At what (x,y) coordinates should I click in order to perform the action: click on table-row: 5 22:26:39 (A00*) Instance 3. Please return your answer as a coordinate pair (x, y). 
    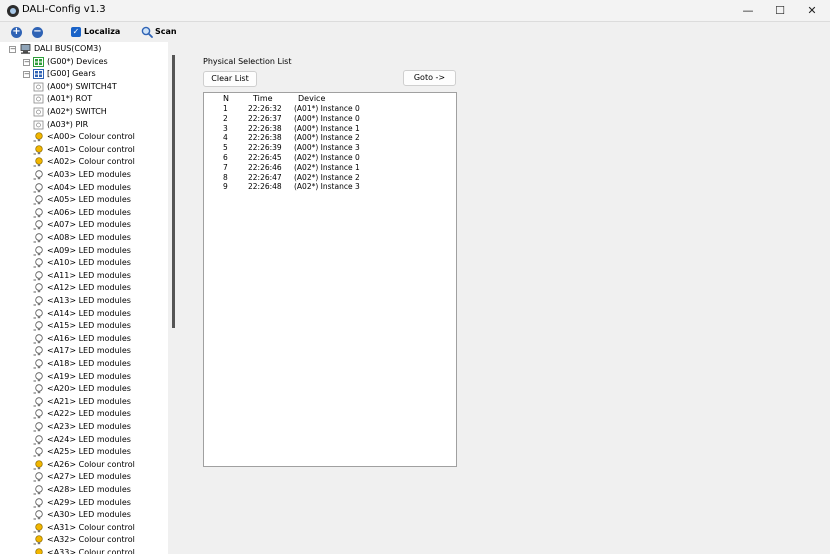
    Looking at the image, I should click on (329, 148).